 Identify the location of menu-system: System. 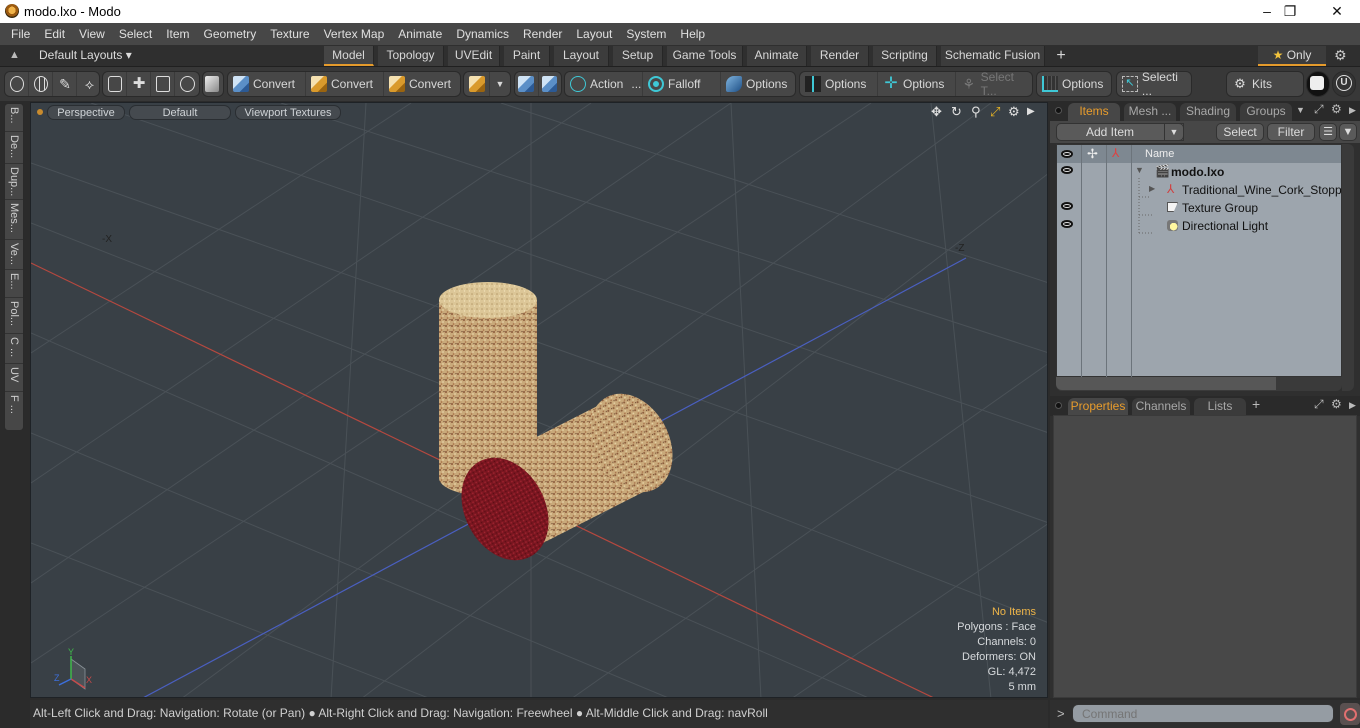
(646, 34).